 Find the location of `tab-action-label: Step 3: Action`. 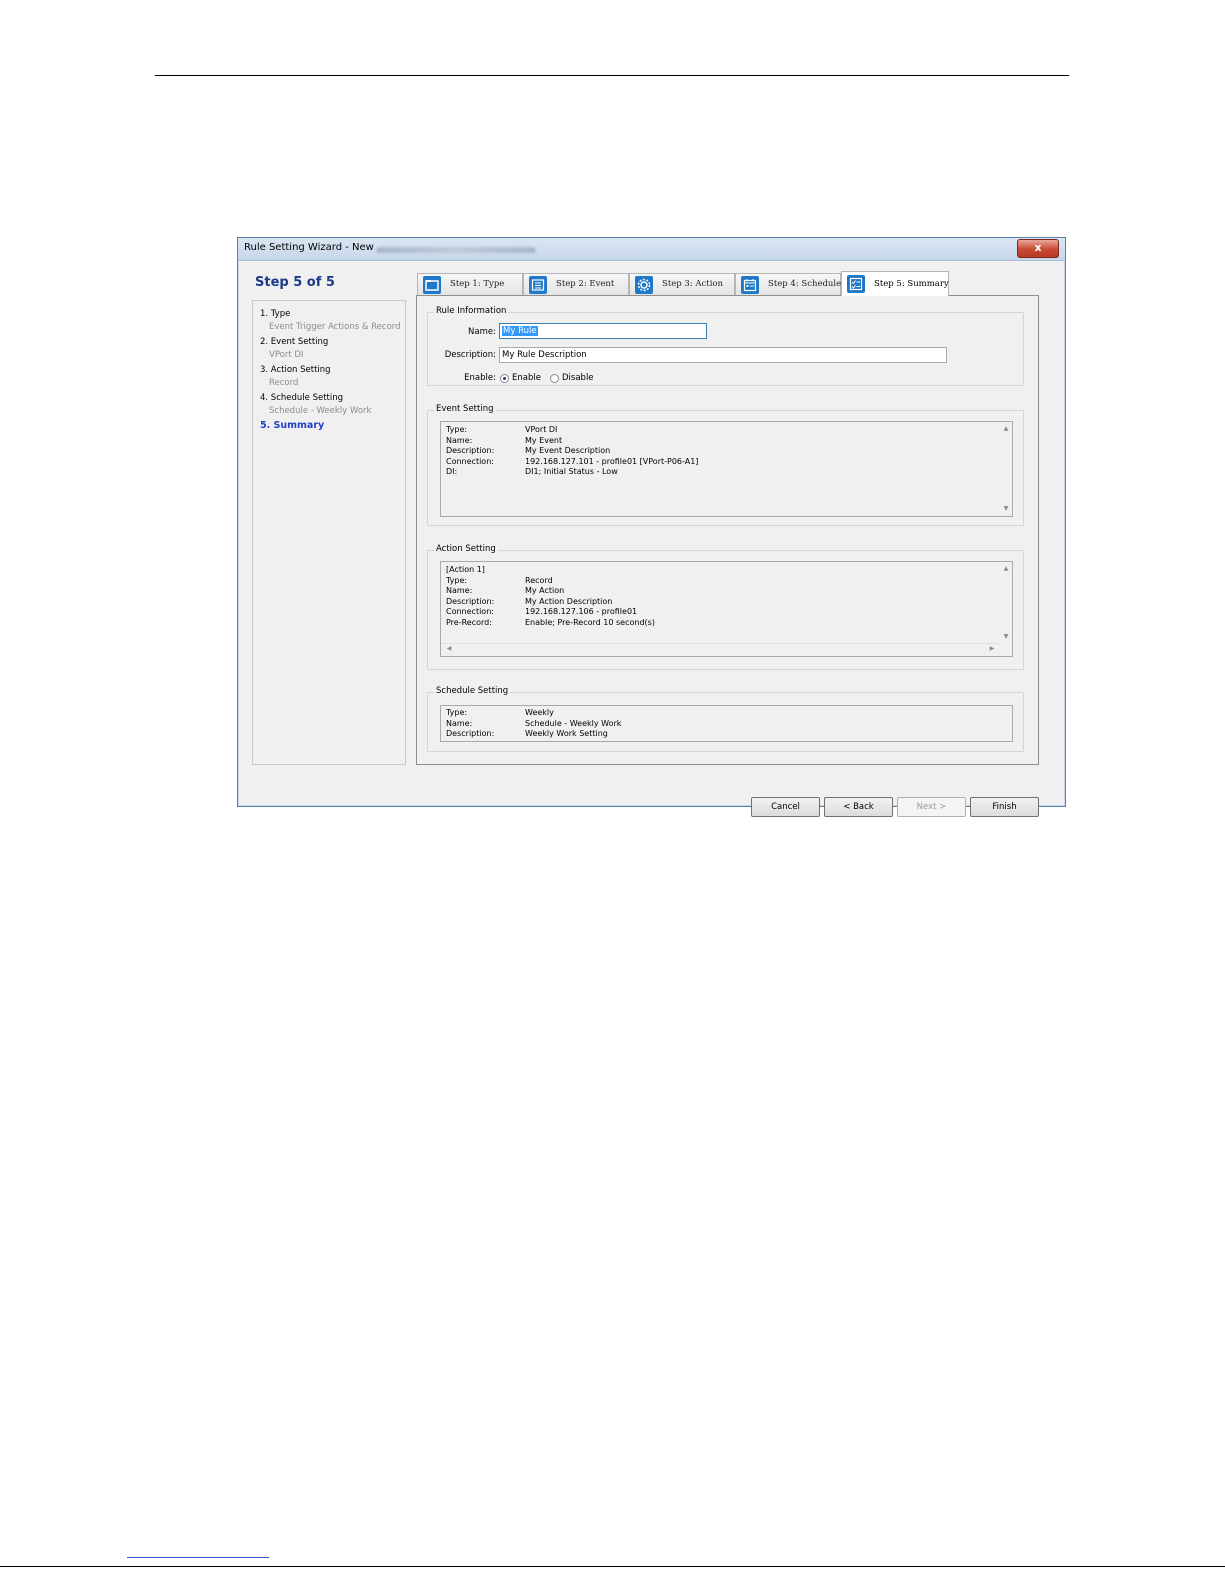

tab-action-label: Step 3: Action is located at coordinates (693, 284).